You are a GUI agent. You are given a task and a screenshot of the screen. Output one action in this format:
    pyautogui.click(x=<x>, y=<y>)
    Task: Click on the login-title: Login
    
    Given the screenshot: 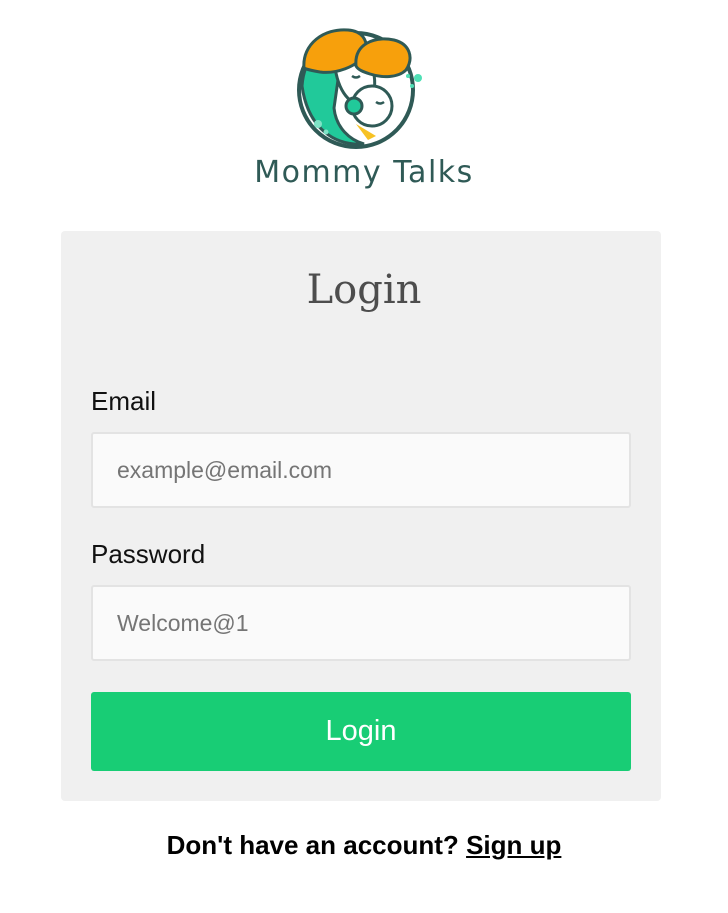 What is the action you would take?
    pyautogui.click(x=364, y=290)
    